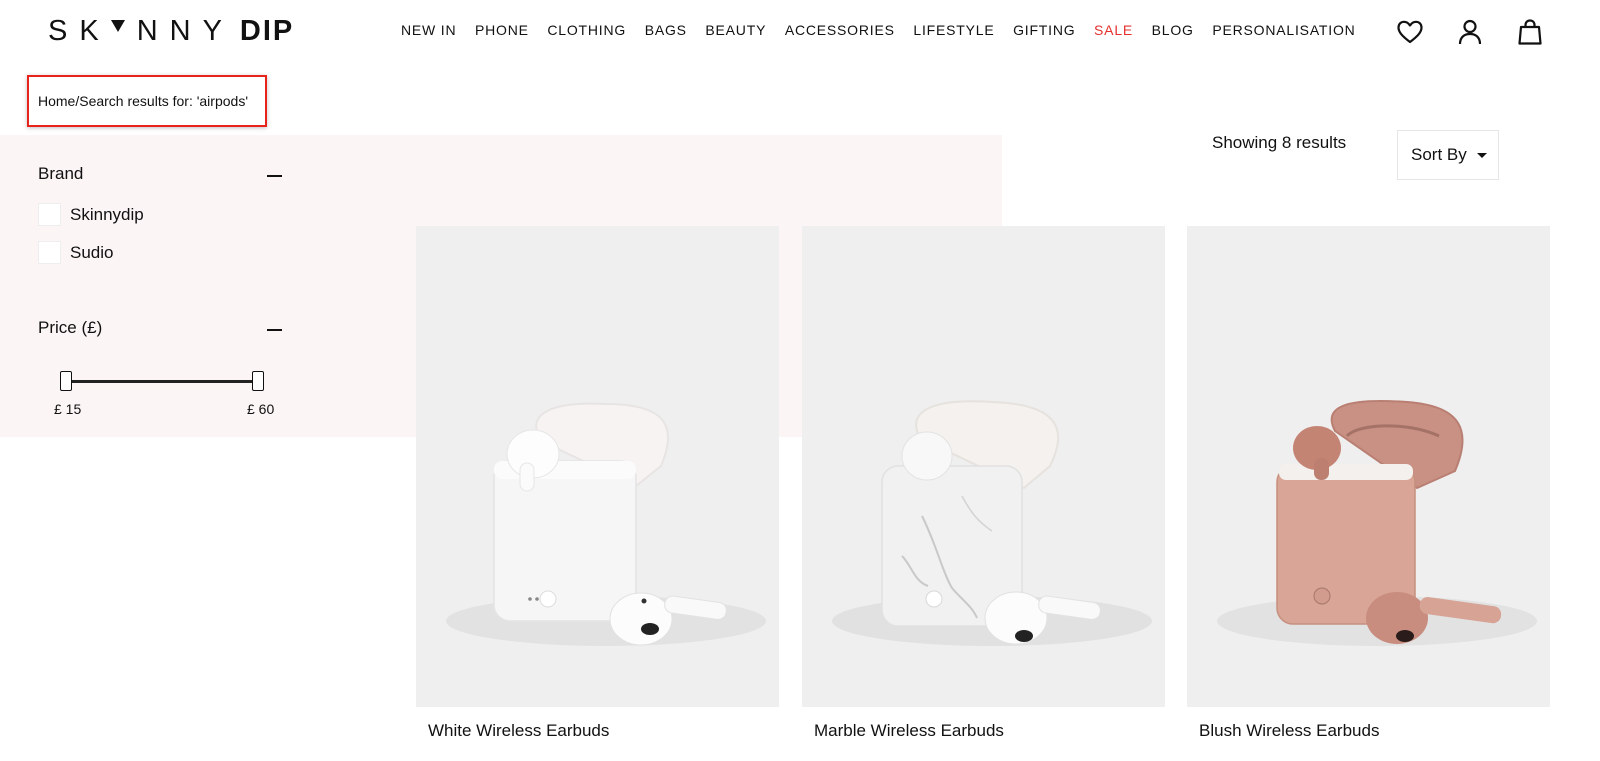 The height and width of the screenshot is (761, 1600). What do you see at coordinates (1283, 30) in the screenshot?
I see `nav-item-personalisation: PERSONALISATION` at bounding box center [1283, 30].